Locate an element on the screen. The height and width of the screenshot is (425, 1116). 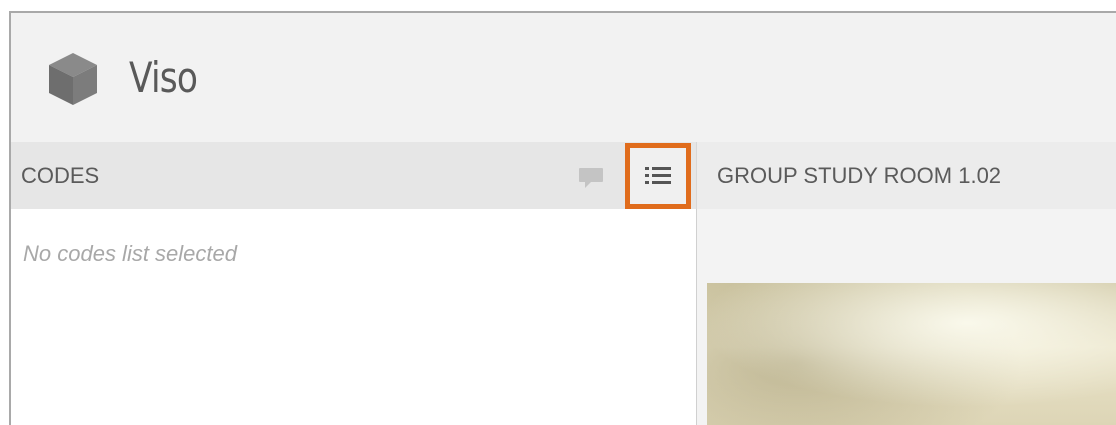
comment-icon is located at coordinates (591, 178).